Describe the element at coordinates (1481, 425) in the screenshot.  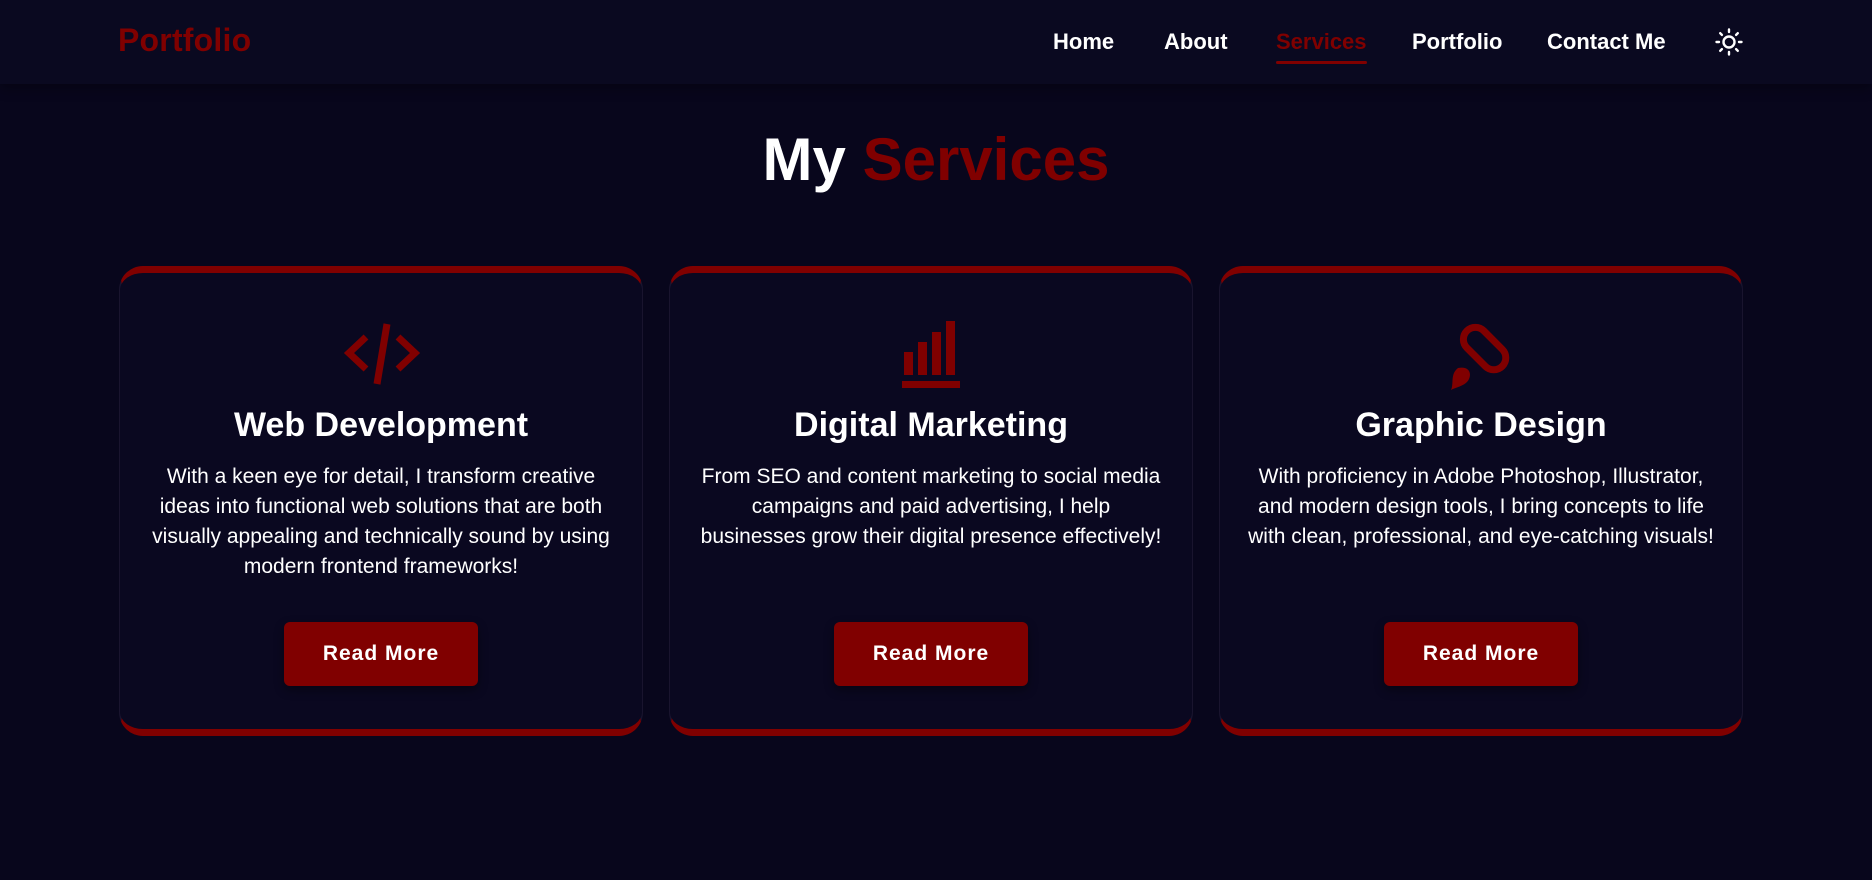
I see `card-title: Graphic Design` at that location.